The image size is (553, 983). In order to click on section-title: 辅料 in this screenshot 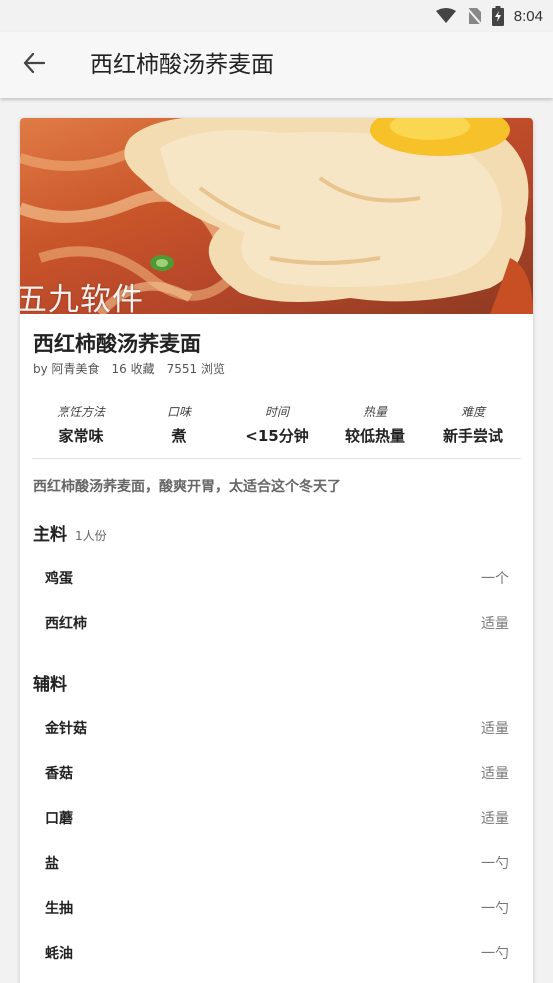, I will do `click(50, 685)`.